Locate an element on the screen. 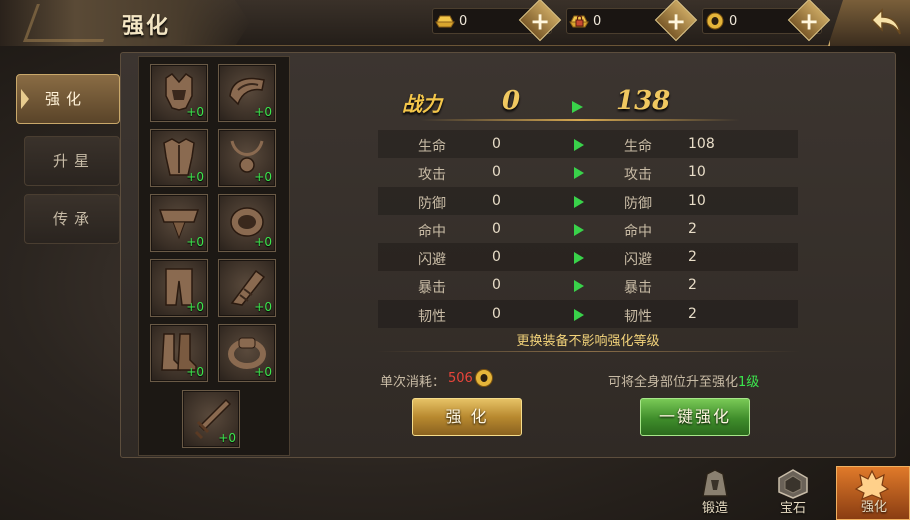 The image size is (910, 520). power-next: 138 is located at coordinates (643, 101).